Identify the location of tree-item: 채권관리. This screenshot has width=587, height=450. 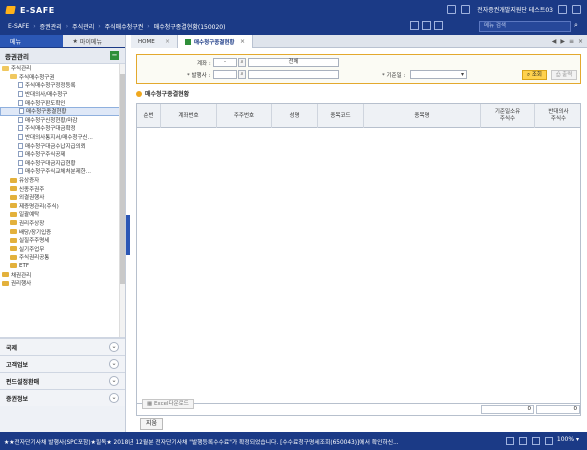
(62, 274).